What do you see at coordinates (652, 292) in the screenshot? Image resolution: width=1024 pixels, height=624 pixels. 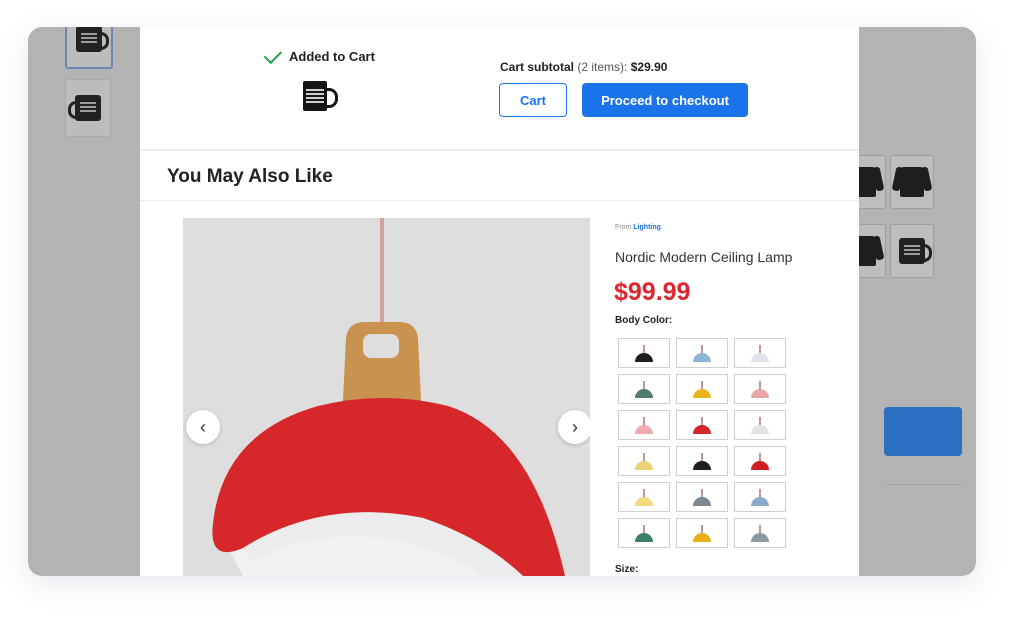 I see `product-price: $99.99` at bounding box center [652, 292].